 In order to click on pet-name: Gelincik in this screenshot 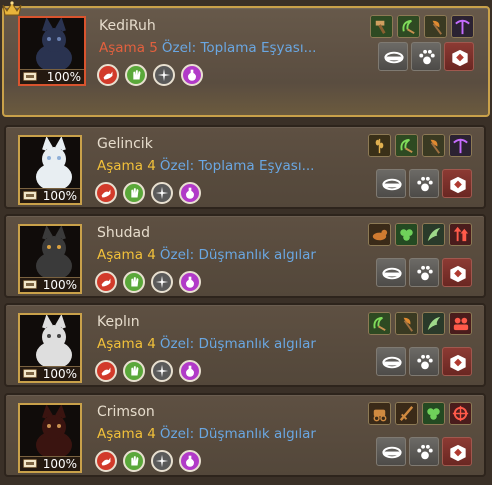, I will do `click(125, 144)`.